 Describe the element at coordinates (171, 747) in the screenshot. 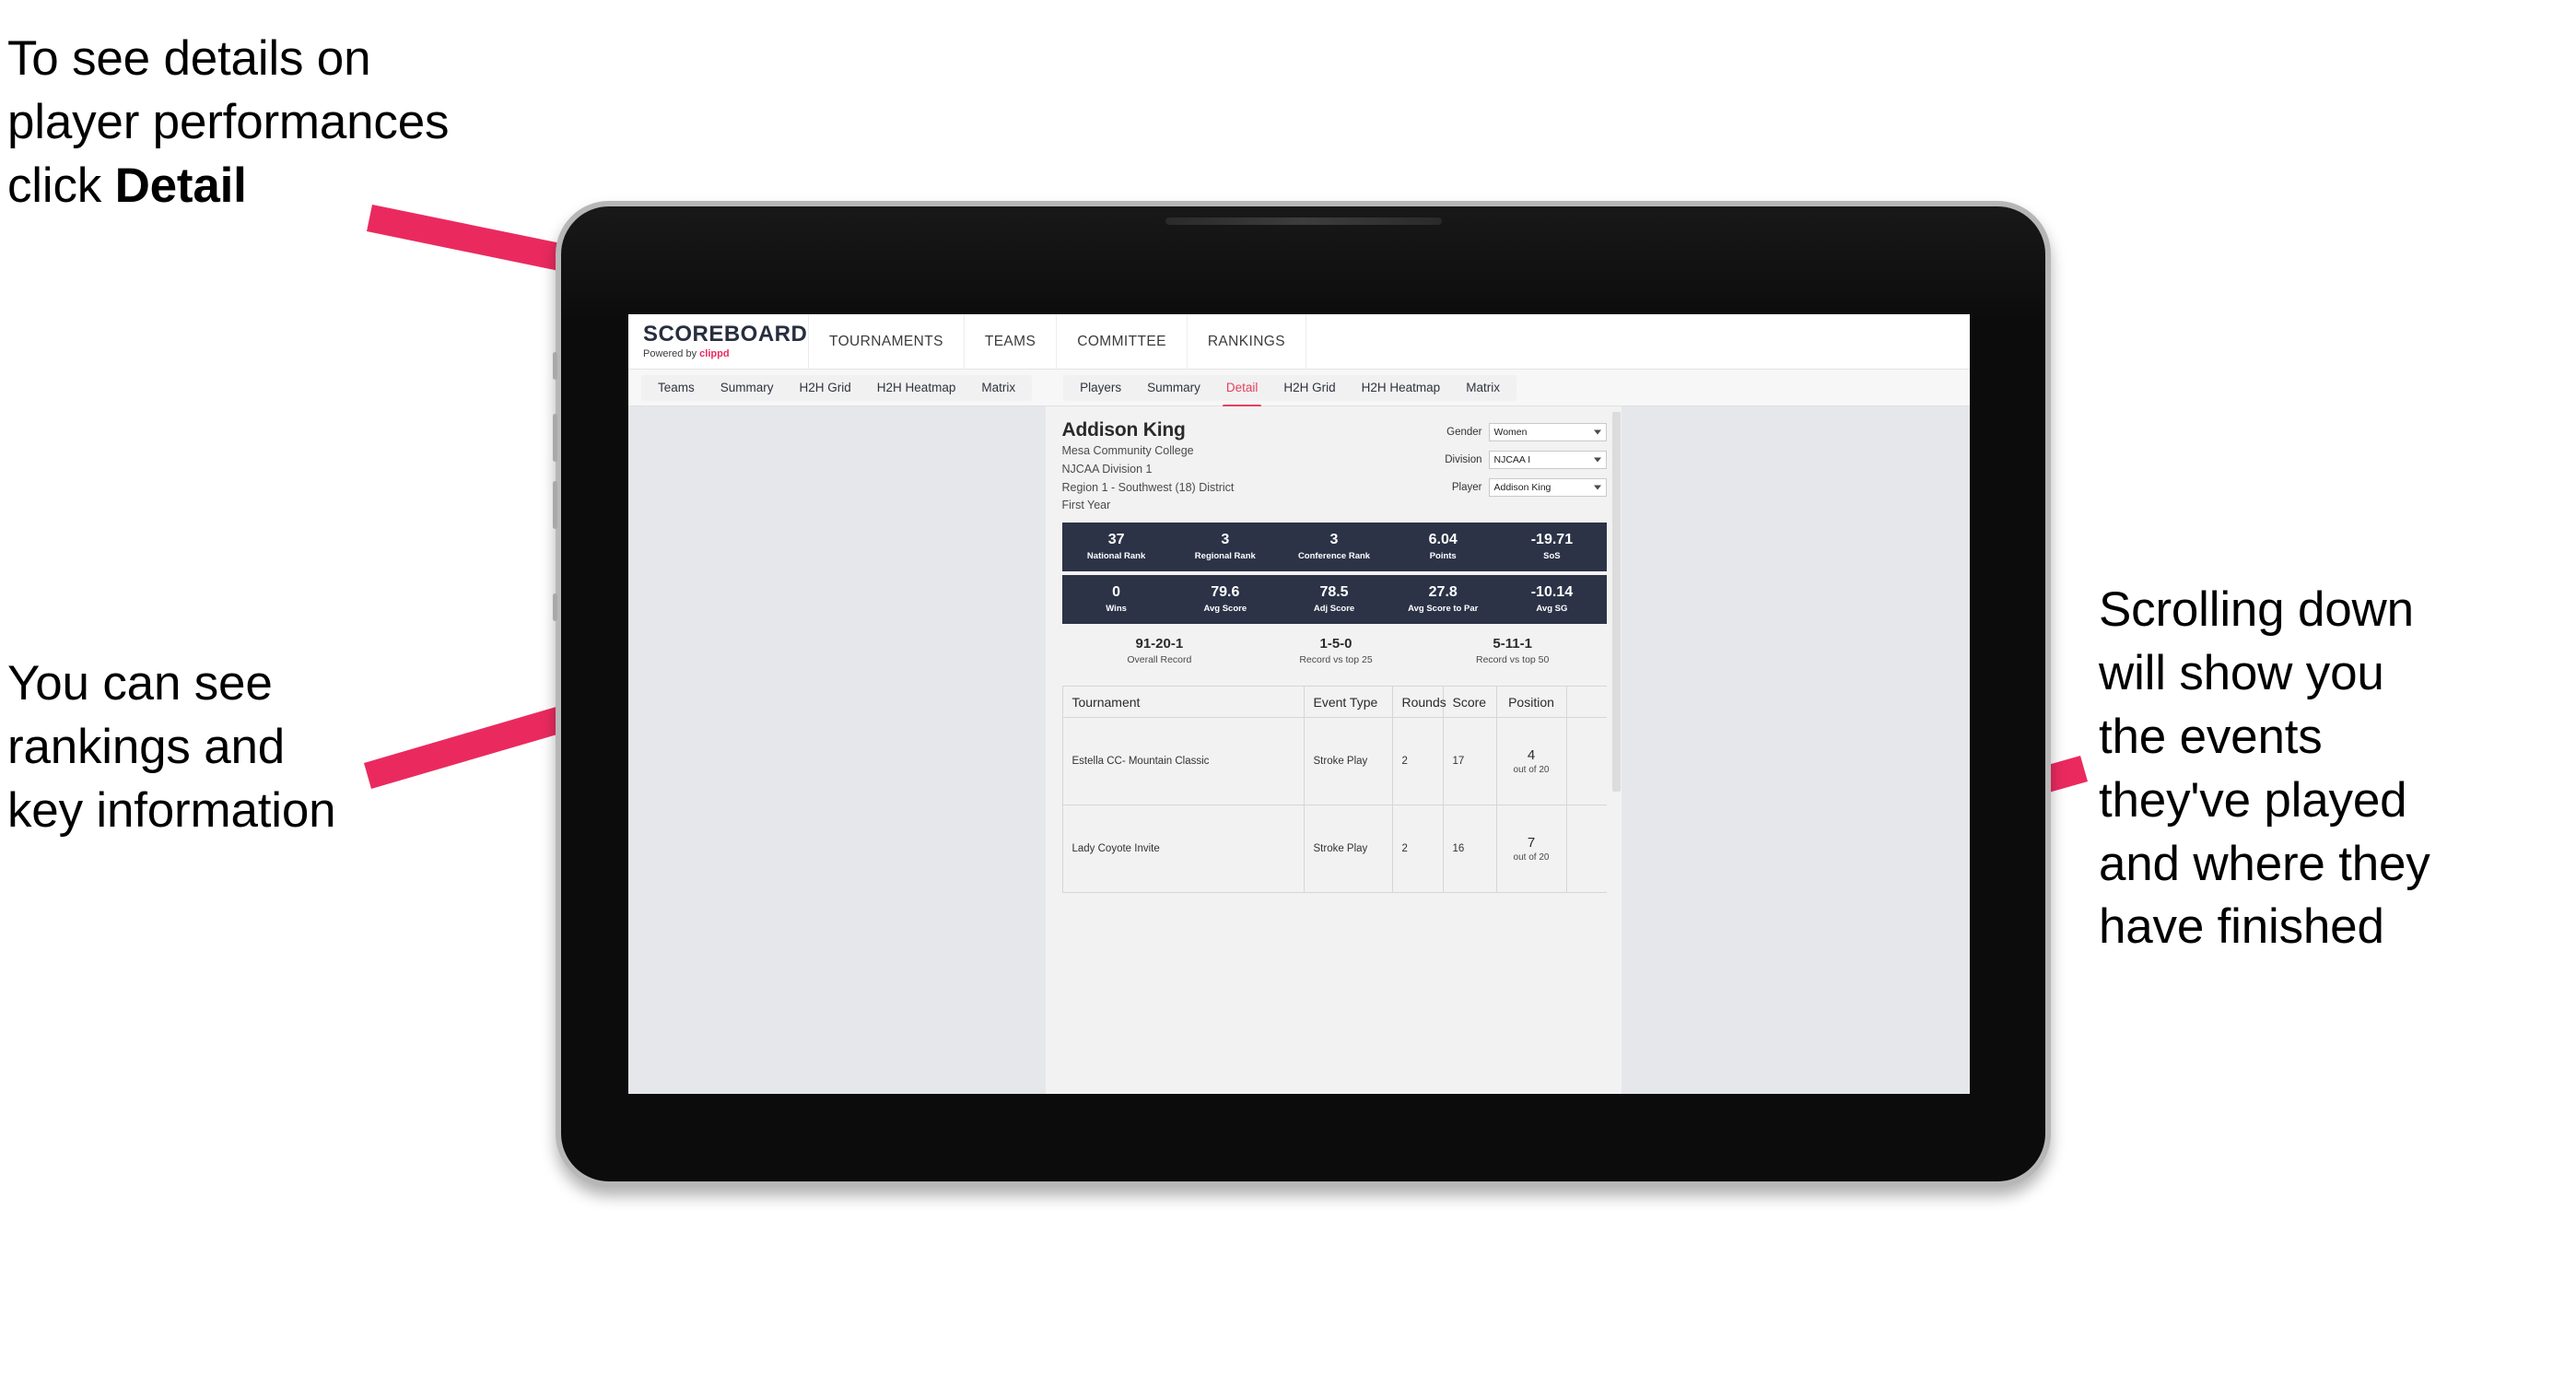

I see `annotation-mid-left: You can see rankings and key information` at that location.